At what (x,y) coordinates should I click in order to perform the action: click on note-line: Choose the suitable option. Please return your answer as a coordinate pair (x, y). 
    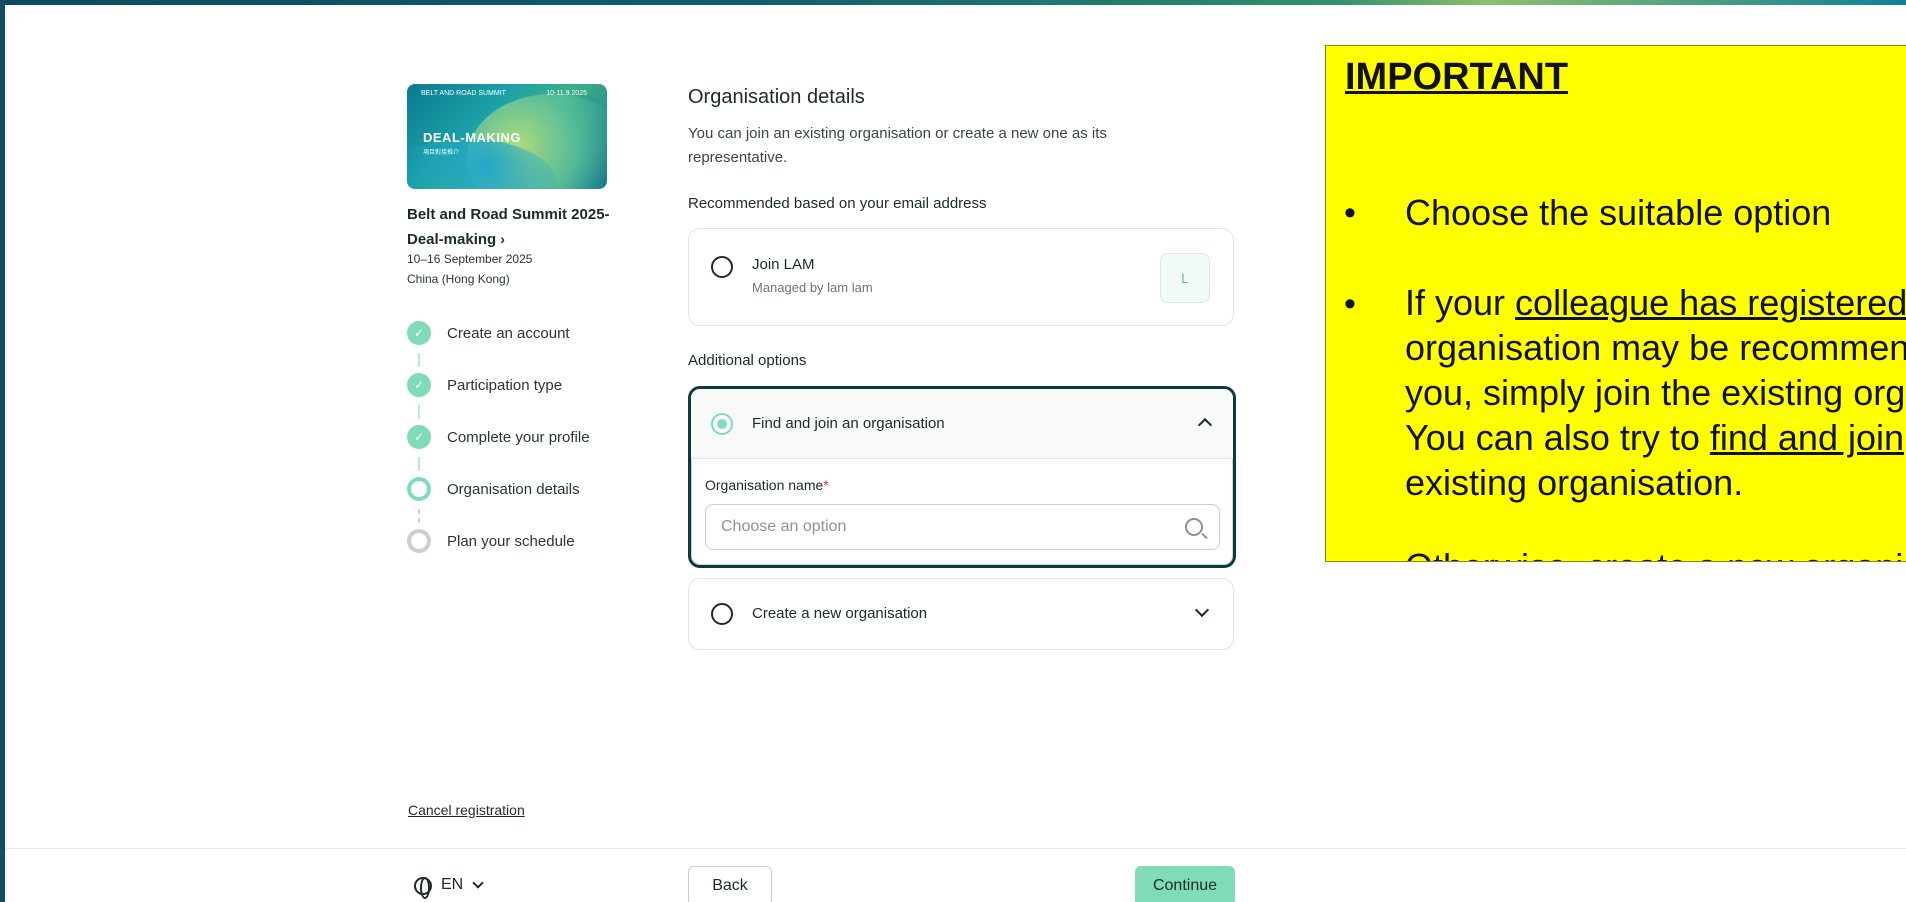
    Looking at the image, I should click on (1618, 212).